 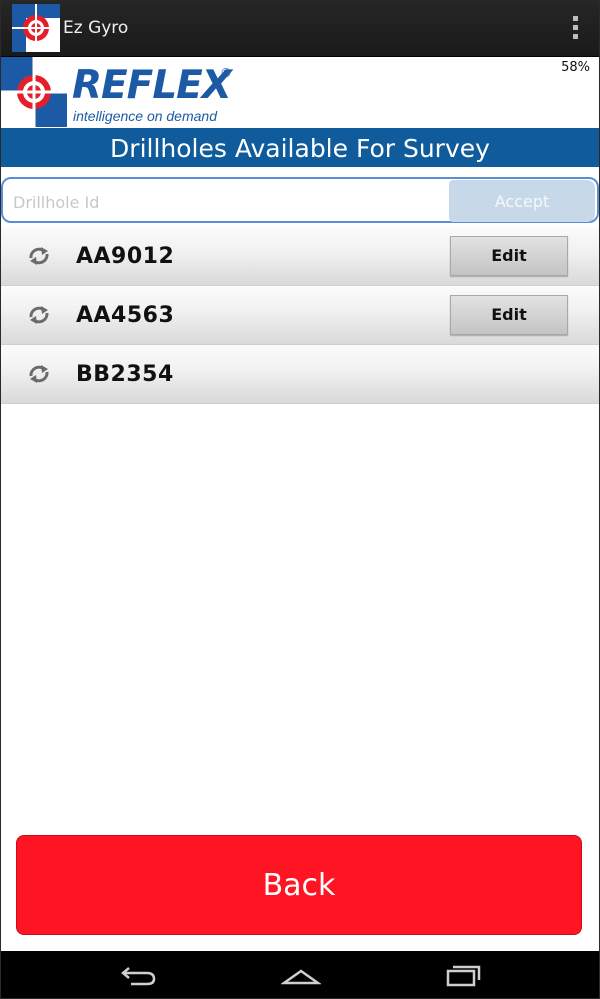 I want to click on recent-apps-icon, so click(x=464, y=975).